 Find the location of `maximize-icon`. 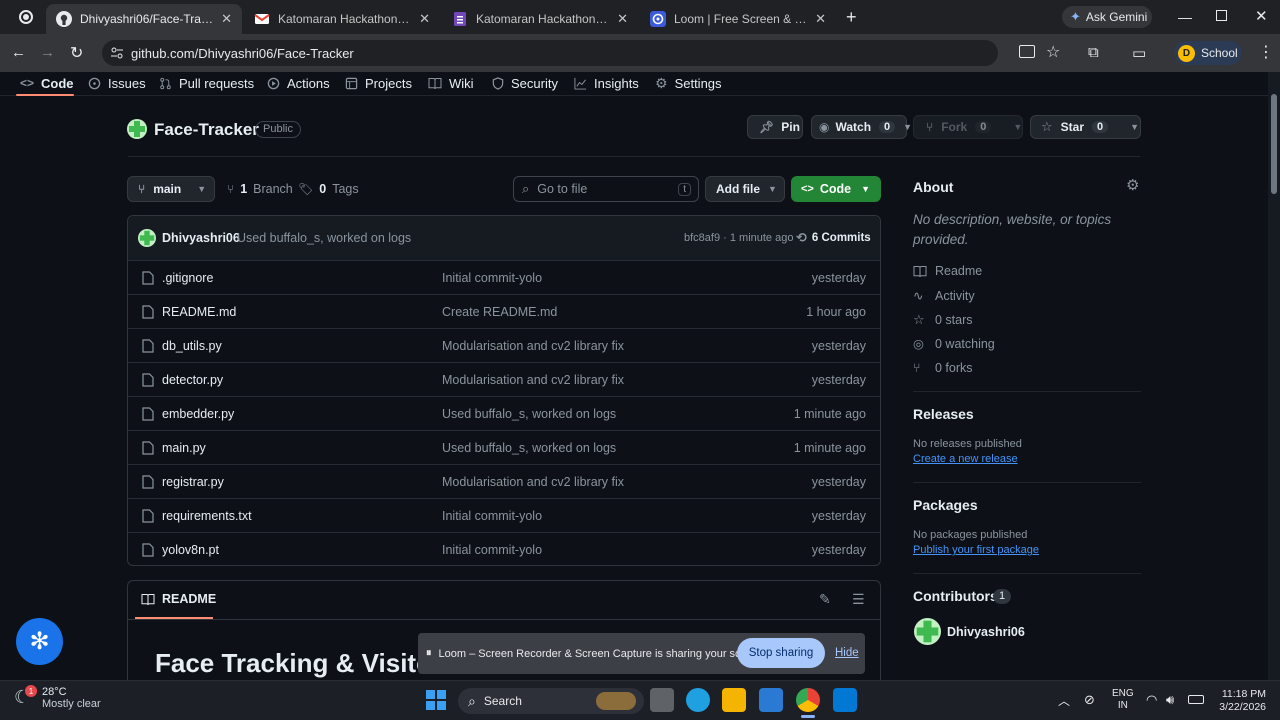

maximize-icon is located at coordinates (1221, 15).